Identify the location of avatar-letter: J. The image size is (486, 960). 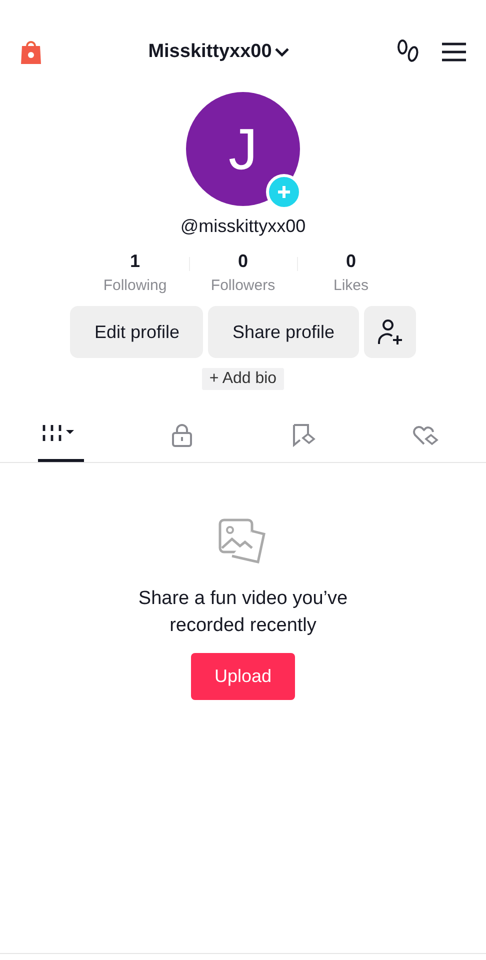
(243, 149).